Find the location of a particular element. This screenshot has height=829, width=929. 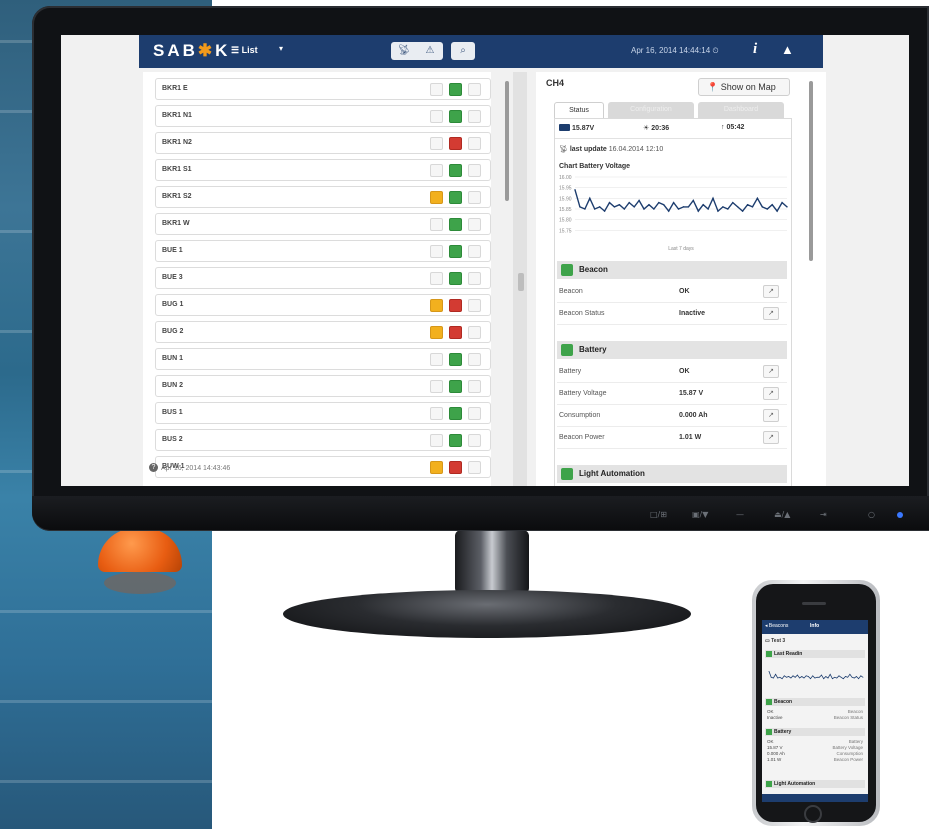

section-beacon: Beacon is located at coordinates (672, 270).